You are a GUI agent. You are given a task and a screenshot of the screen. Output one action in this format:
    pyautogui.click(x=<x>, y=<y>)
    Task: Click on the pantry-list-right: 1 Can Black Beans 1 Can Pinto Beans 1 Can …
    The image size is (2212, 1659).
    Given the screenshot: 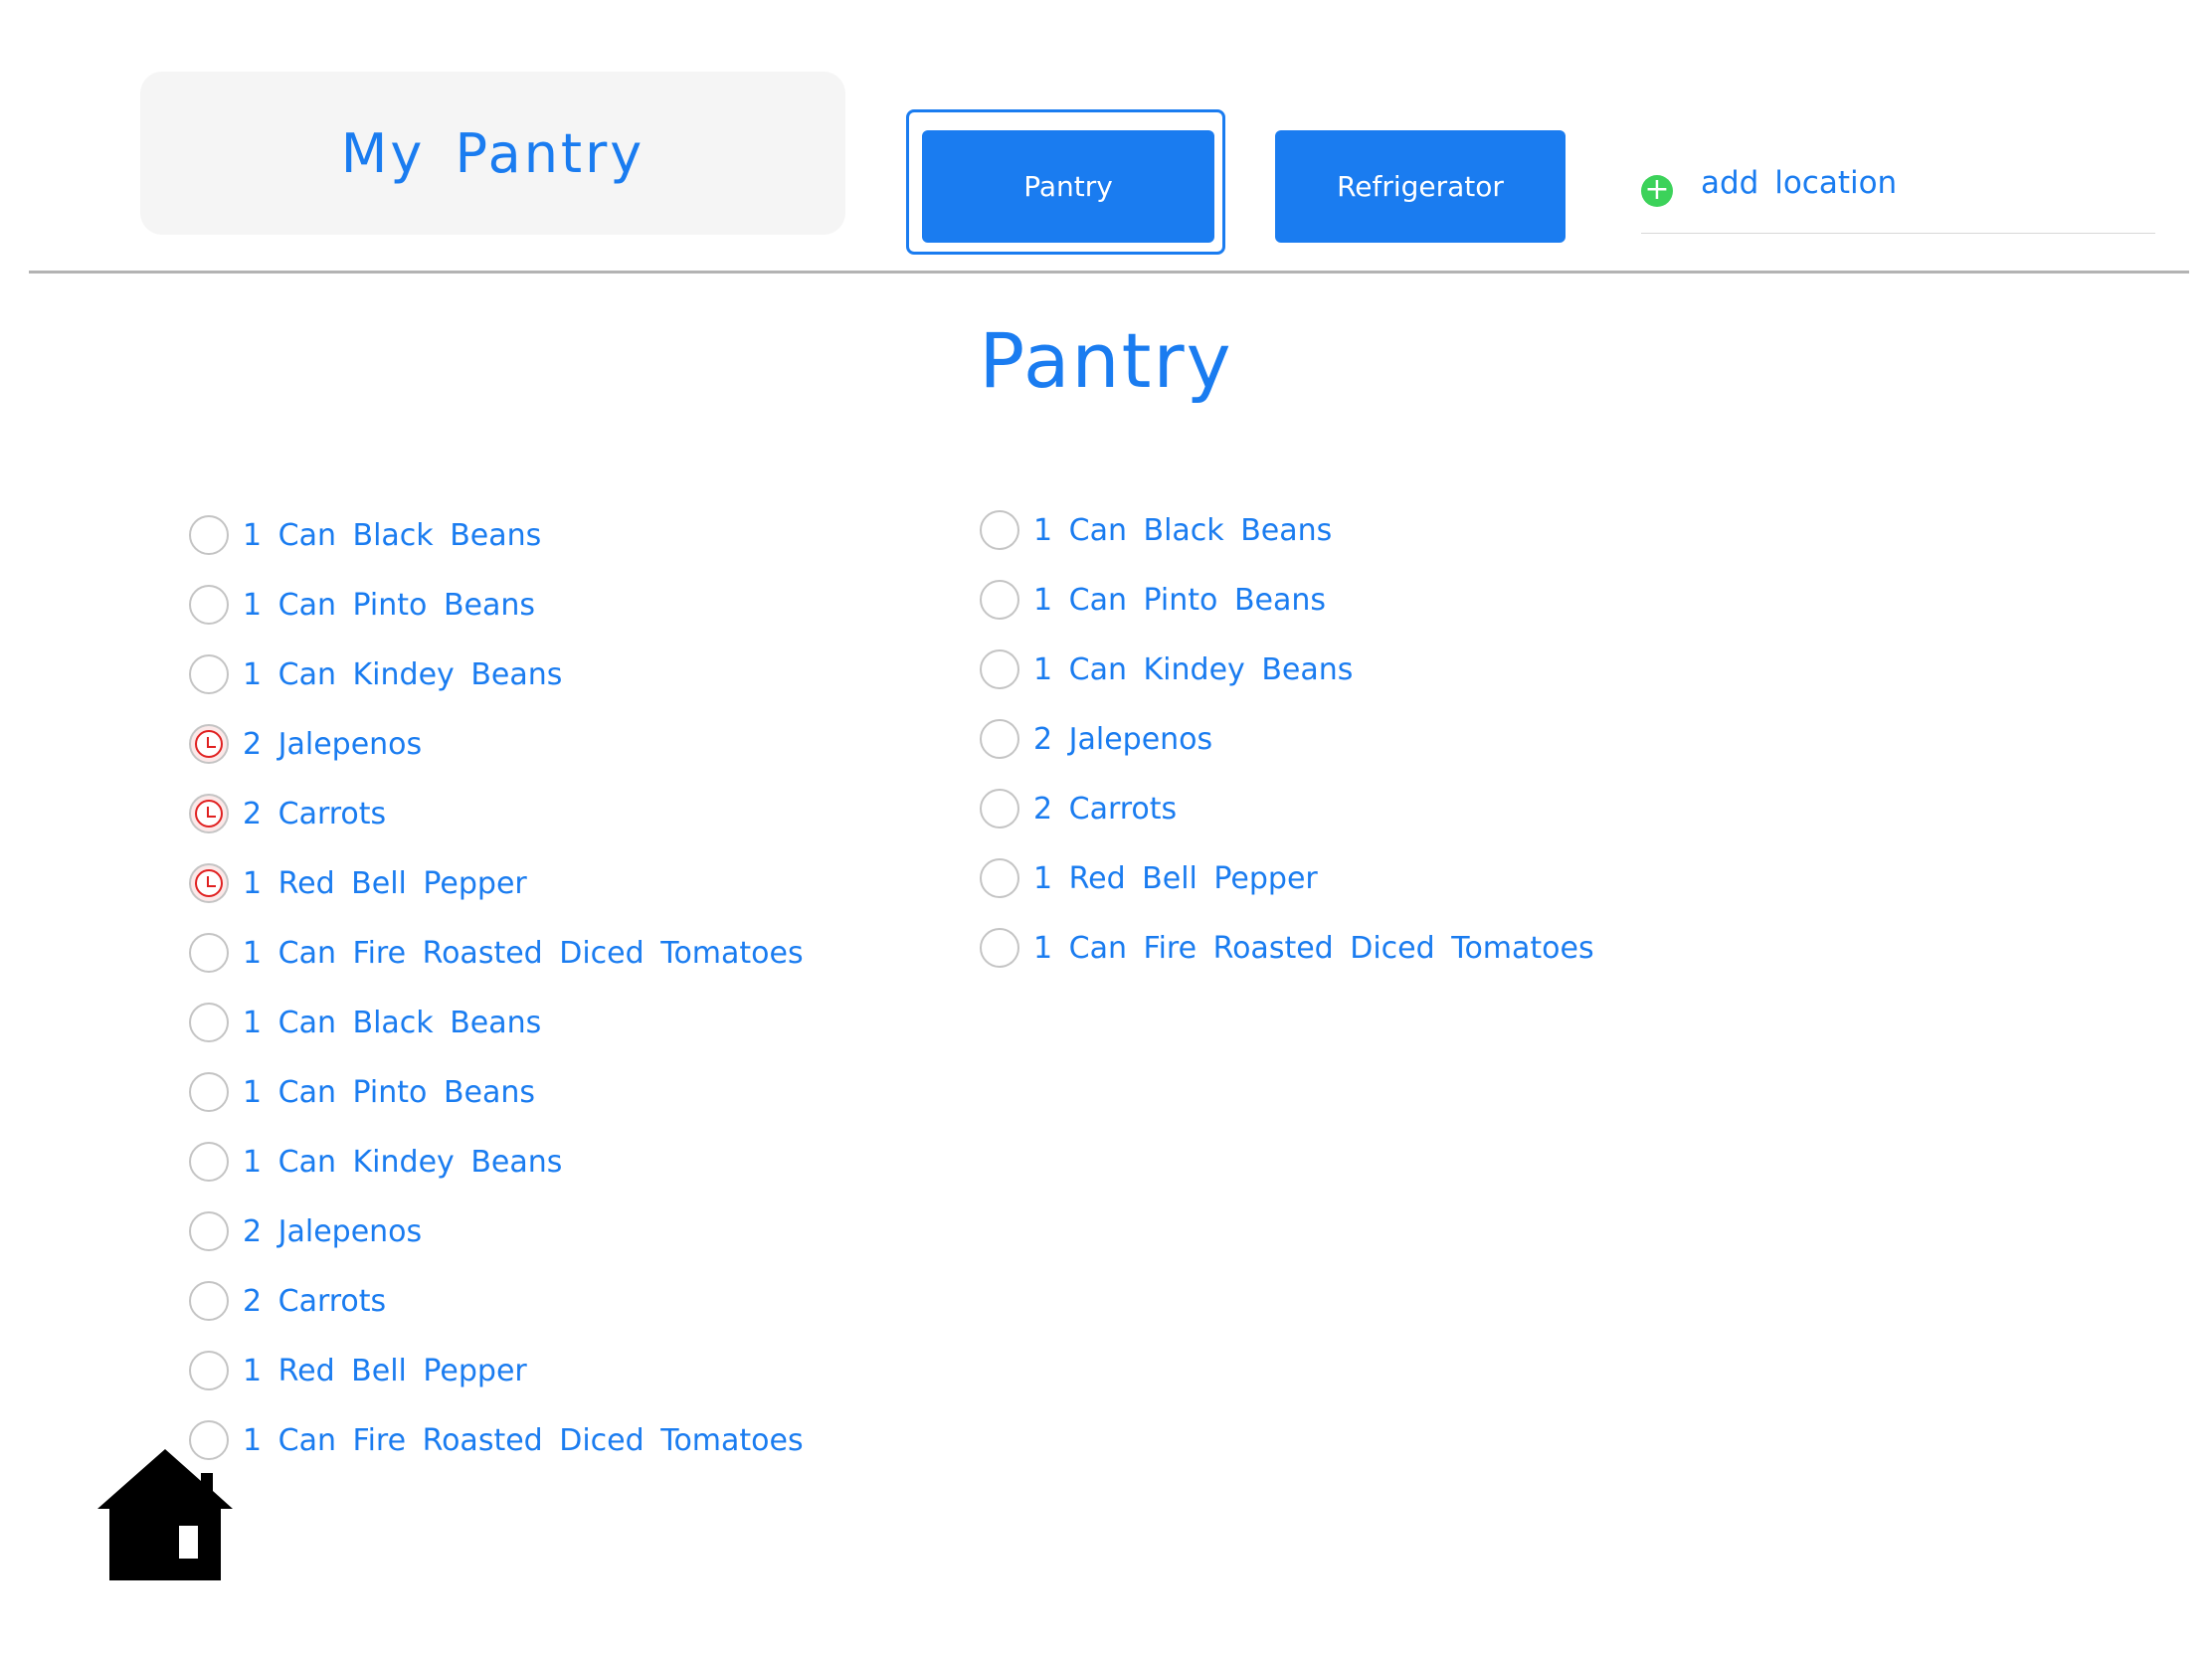 What is the action you would take?
    pyautogui.click(x=1287, y=739)
    